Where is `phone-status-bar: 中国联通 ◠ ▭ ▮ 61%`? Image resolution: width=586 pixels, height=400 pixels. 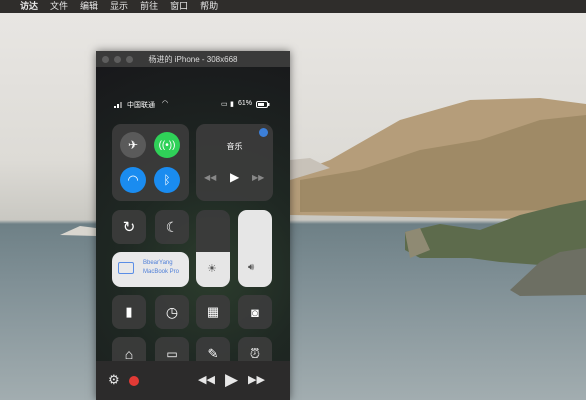 phone-status-bar: 中国联通 ◠ ▭ ▮ 61% is located at coordinates (193, 105).